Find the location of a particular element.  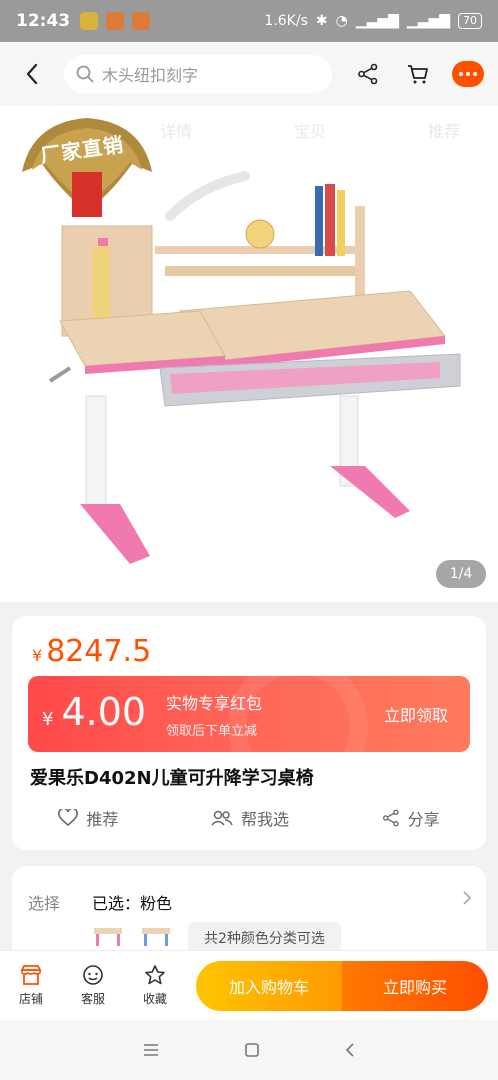

claim-coupon-button: 立即领取 is located at coordinates (416, 714).